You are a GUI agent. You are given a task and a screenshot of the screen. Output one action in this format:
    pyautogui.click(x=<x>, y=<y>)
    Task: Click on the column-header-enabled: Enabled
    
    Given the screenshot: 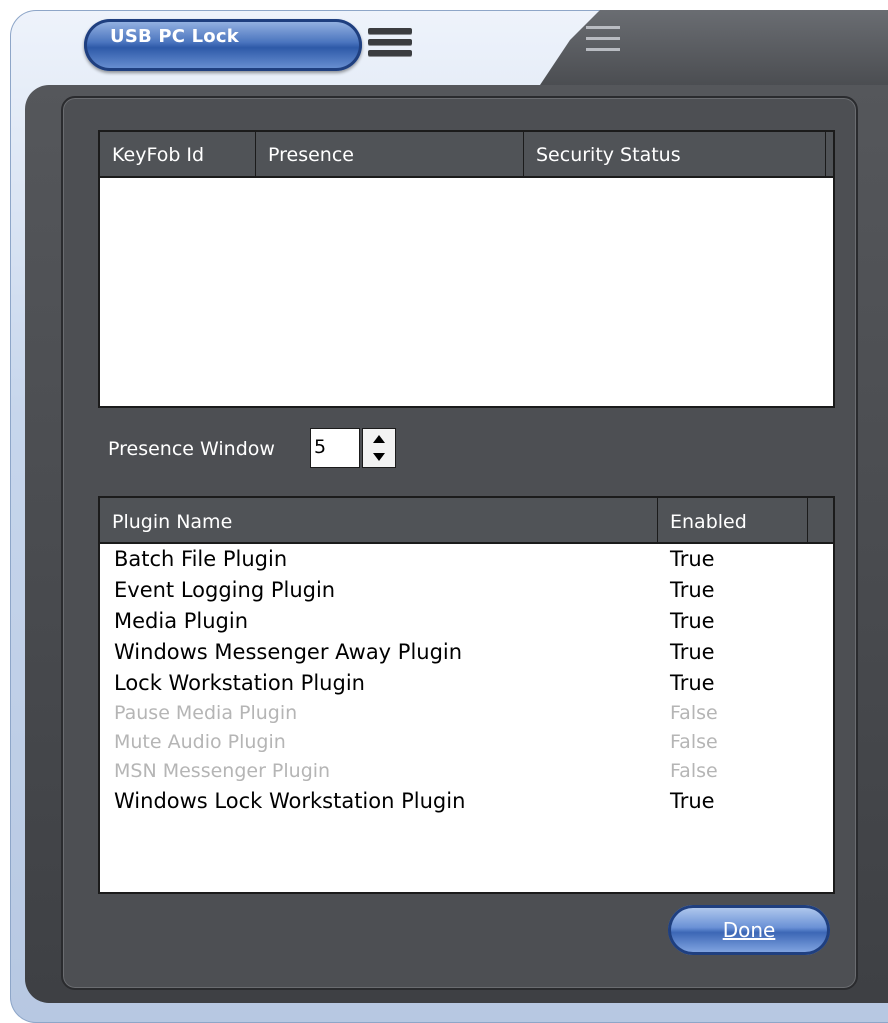 What is the action you would take?
    pyautogui.click(x=733, y=520)
    